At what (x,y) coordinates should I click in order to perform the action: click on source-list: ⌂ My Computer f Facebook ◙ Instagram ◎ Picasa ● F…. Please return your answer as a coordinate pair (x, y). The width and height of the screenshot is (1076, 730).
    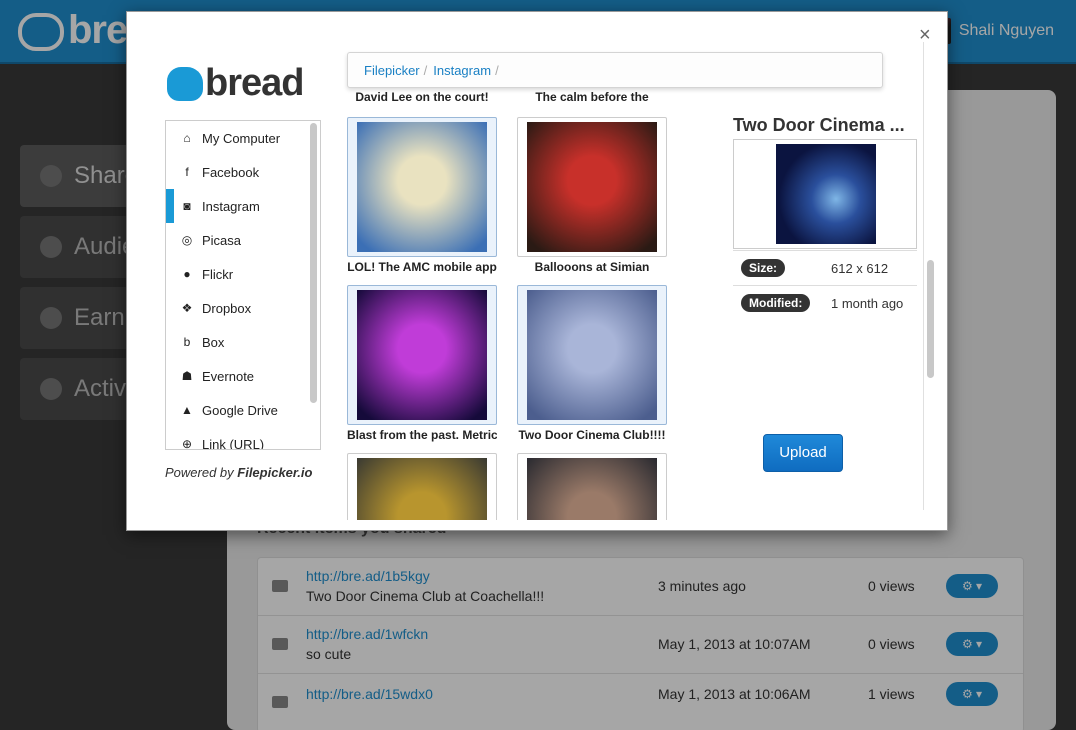
    Looking at the image, I should click on (243, 285).